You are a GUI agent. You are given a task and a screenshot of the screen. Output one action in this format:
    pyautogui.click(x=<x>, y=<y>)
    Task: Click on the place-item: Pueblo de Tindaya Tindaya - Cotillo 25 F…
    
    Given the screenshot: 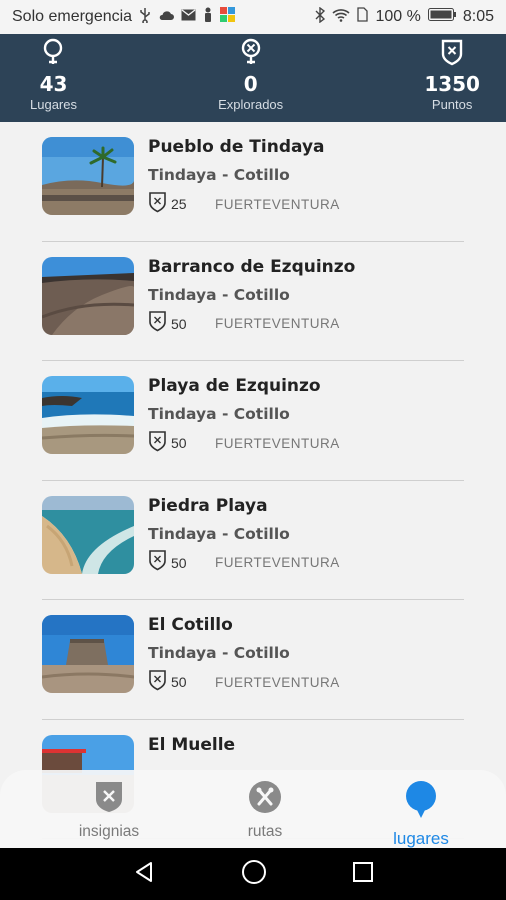 What is the action you would take?
    pyautogui.click(x=253, y=182)
    